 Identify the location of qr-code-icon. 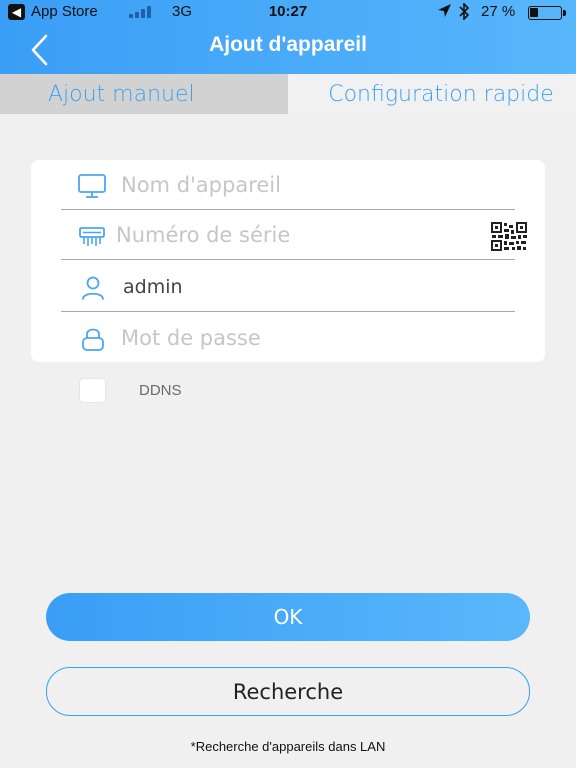
(509, 236).